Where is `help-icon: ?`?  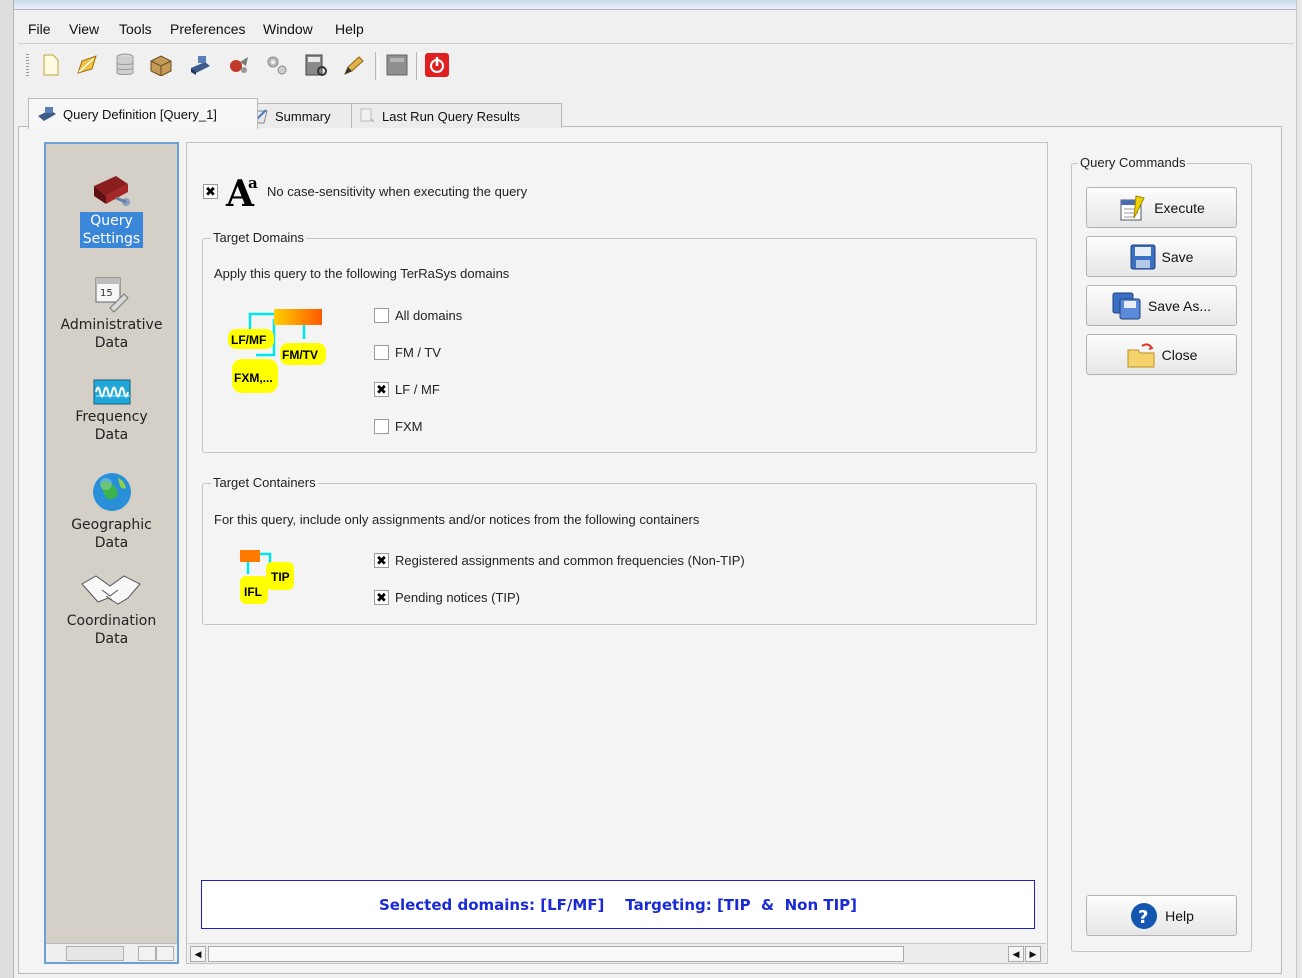 help-icon: ? is located at coordinates (1144, 915).